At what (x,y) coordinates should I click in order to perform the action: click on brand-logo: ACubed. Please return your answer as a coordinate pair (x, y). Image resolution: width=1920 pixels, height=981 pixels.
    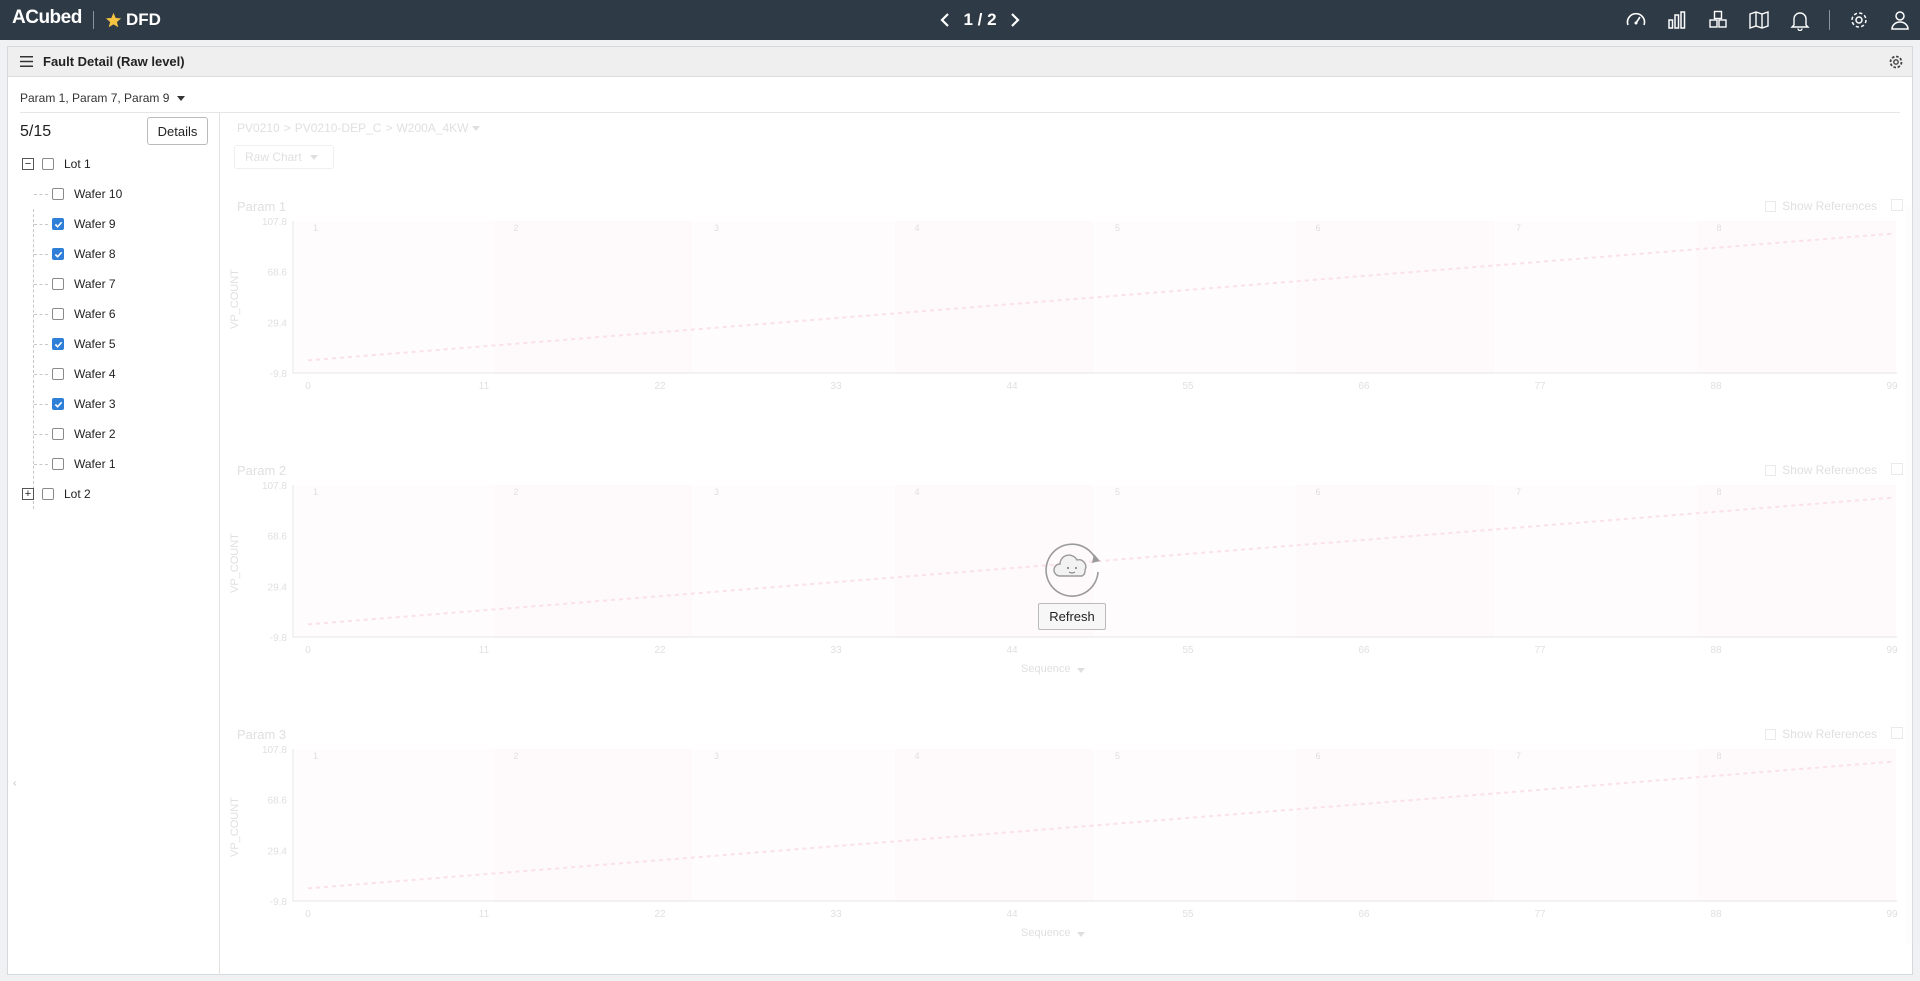
    Looking at the image, I should click on (47, 18).